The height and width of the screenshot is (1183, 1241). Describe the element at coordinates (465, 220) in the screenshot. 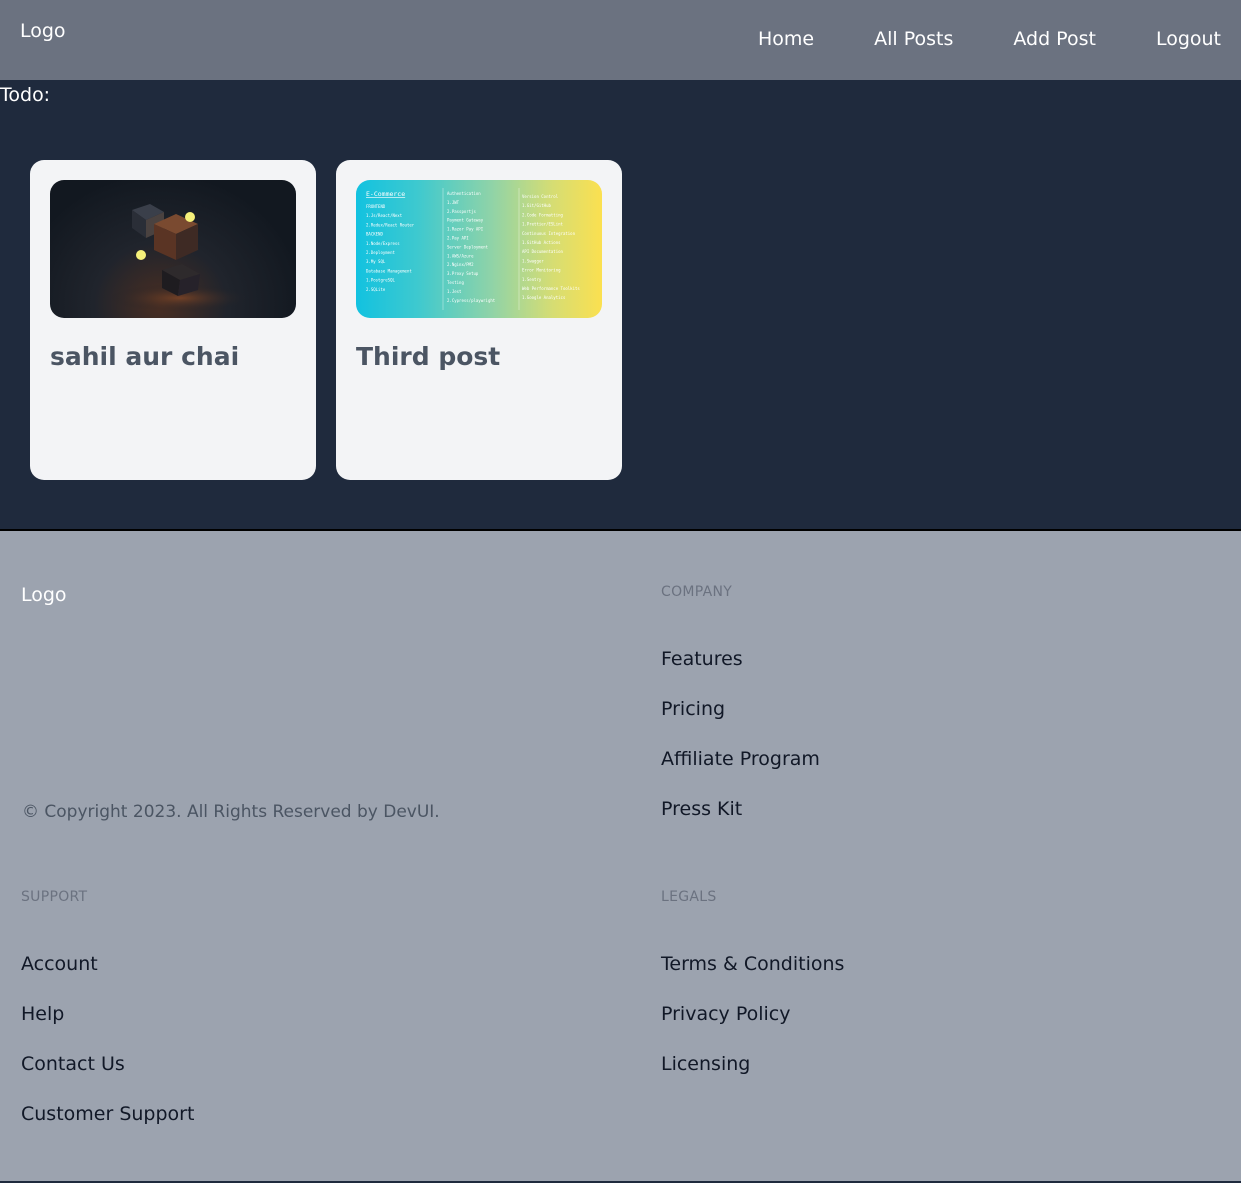

I see `roadmap-line: Payment Gateway` at that location.